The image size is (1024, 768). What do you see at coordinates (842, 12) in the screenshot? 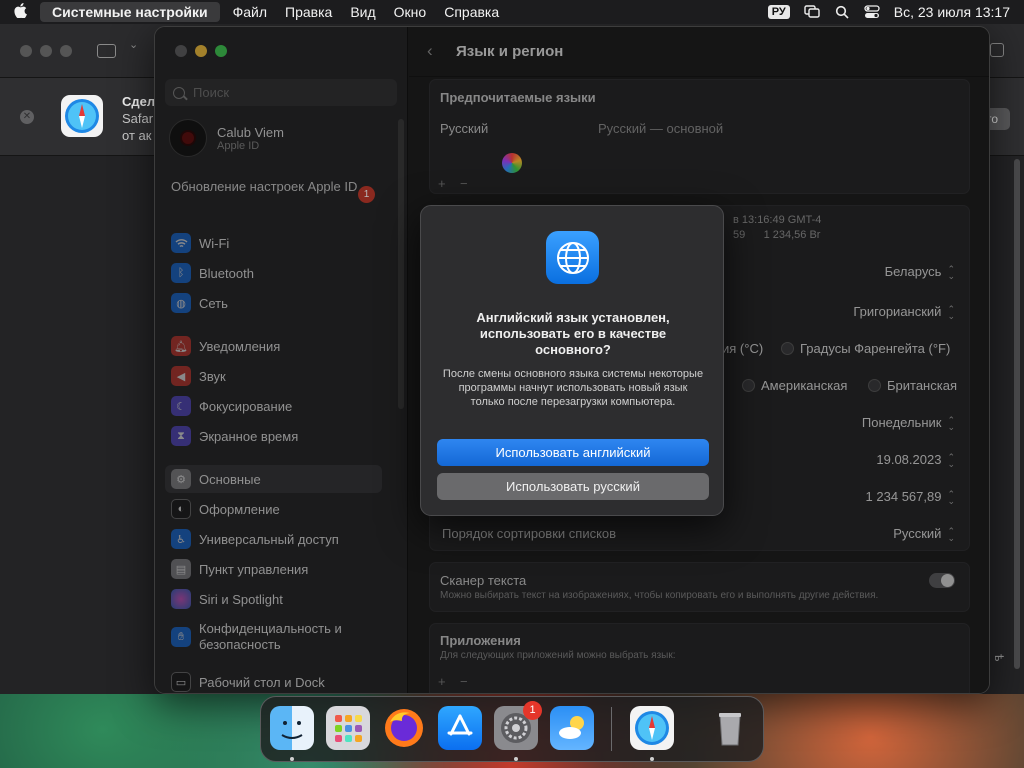
I see `search-icon` at bounding box center [842, 12].